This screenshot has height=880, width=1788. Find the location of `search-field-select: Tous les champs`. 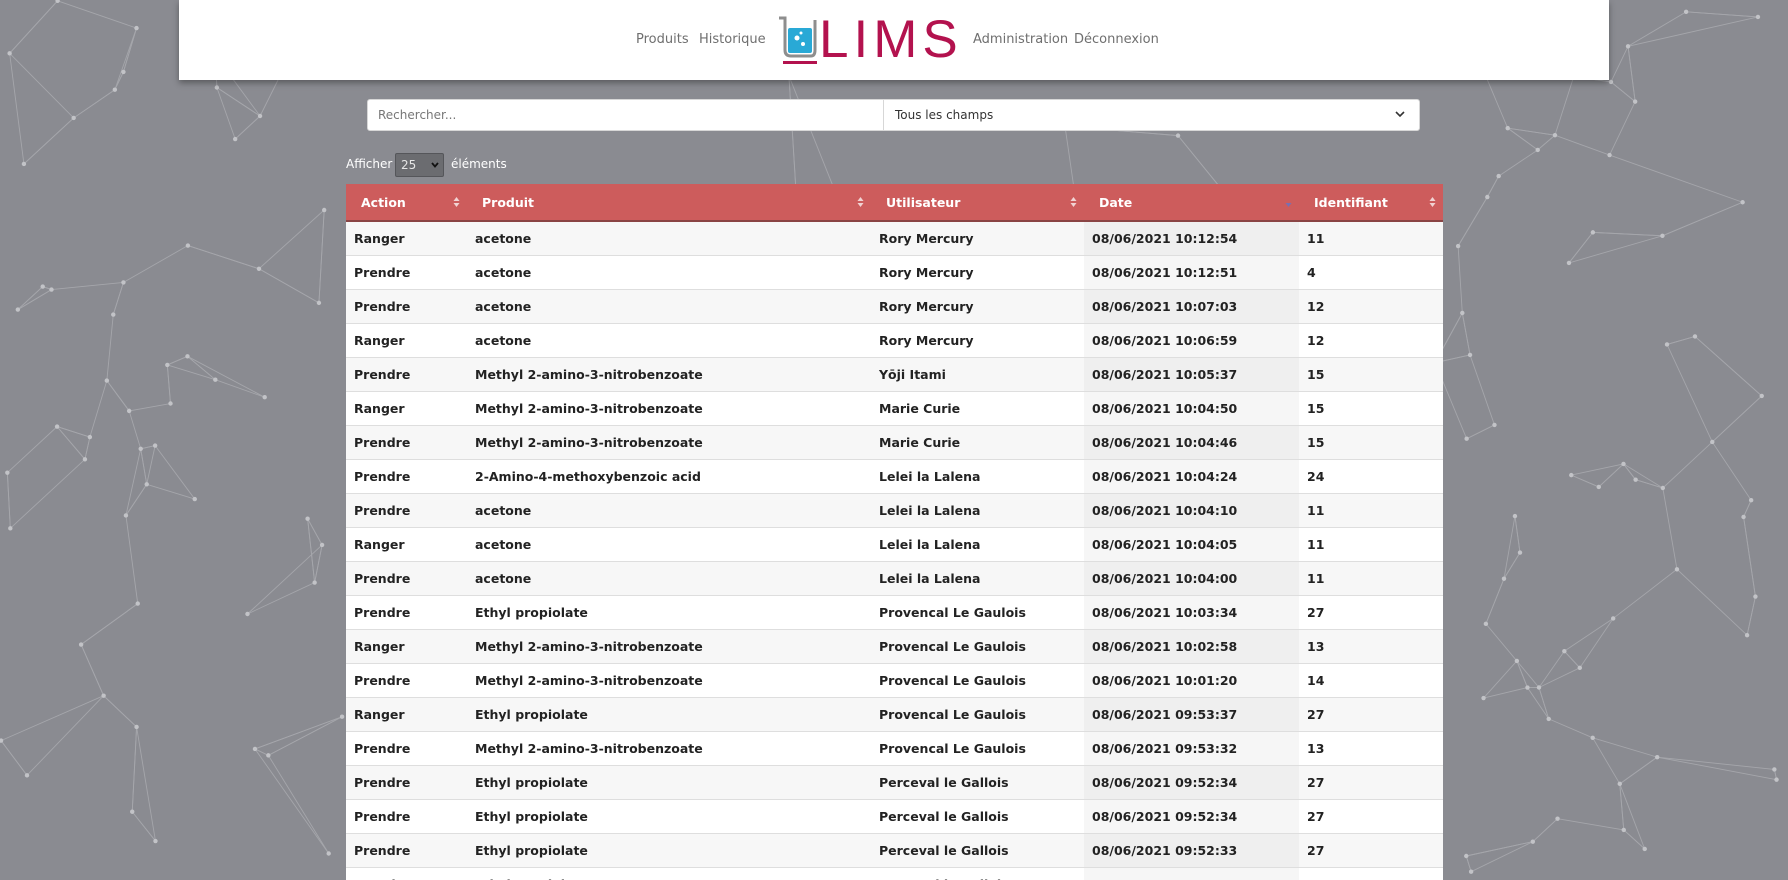

search-field-select: Tous les champs is located at coordinates (1151, 115).